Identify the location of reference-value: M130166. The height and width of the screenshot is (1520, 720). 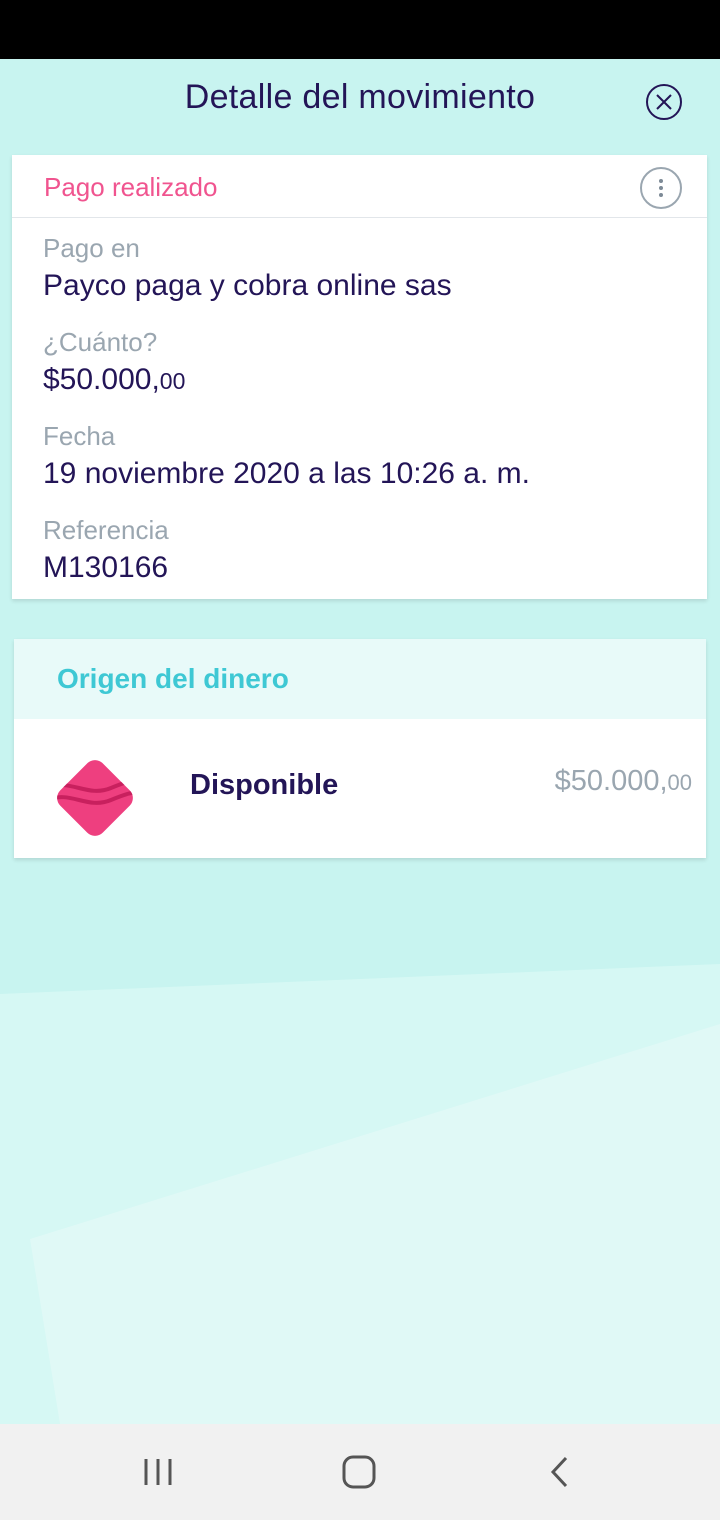
(106, 567).